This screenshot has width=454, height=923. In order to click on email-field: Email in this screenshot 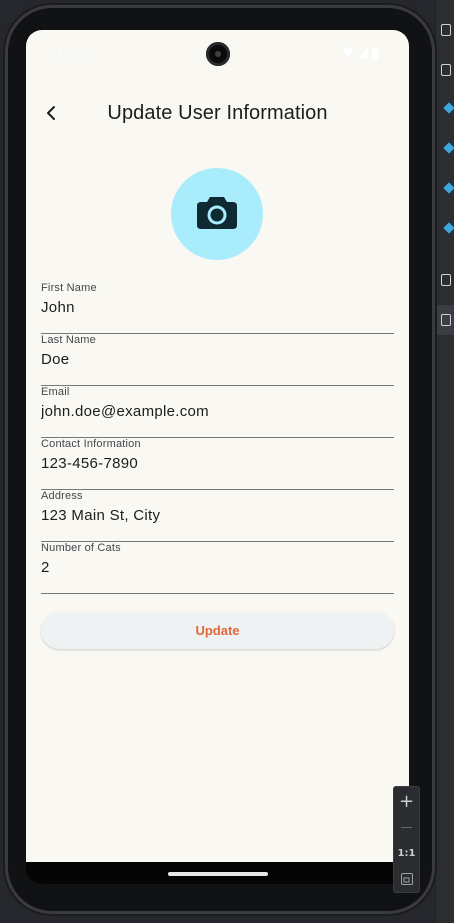, I will do `click(217, 412)`.